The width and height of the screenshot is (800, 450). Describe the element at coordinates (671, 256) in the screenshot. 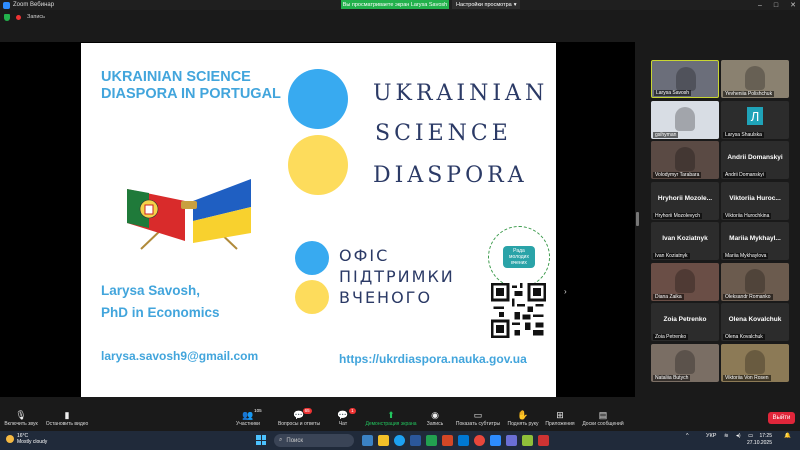

I see `participant-name-label: Ivan Koziatnyk` at that location.